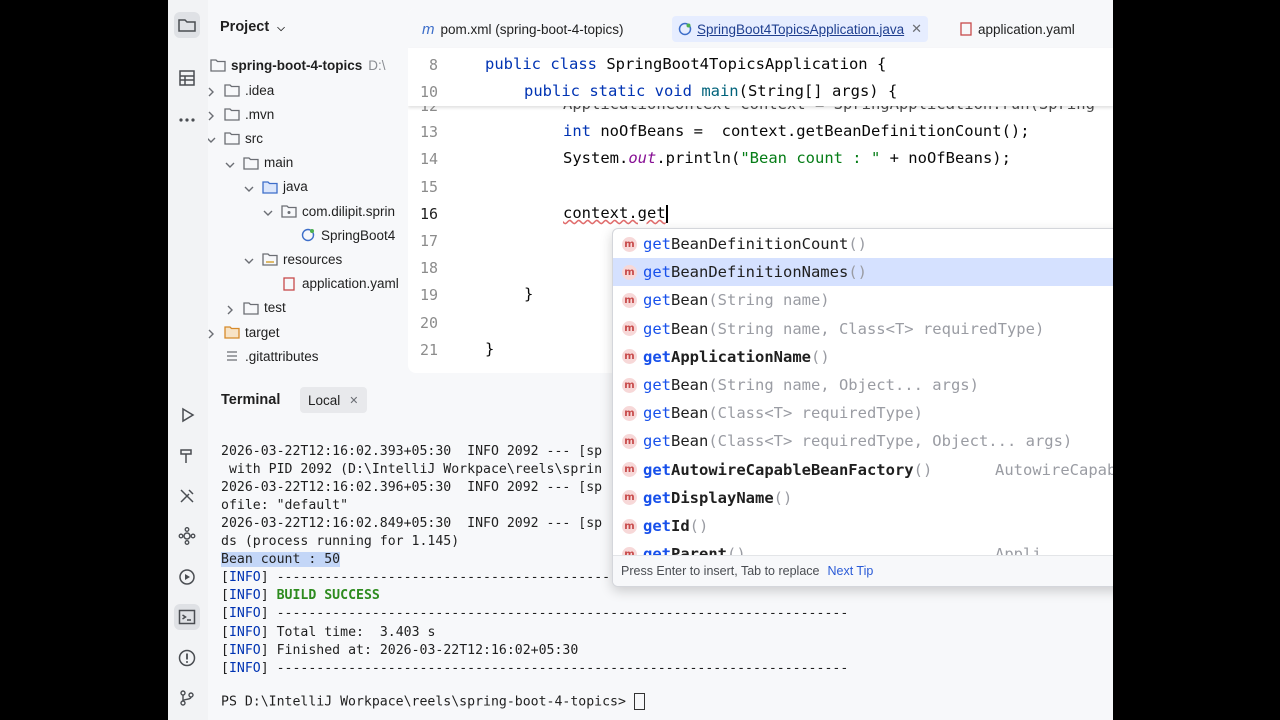  I want to click on completion-method-name: Bean, so click(690, 441).